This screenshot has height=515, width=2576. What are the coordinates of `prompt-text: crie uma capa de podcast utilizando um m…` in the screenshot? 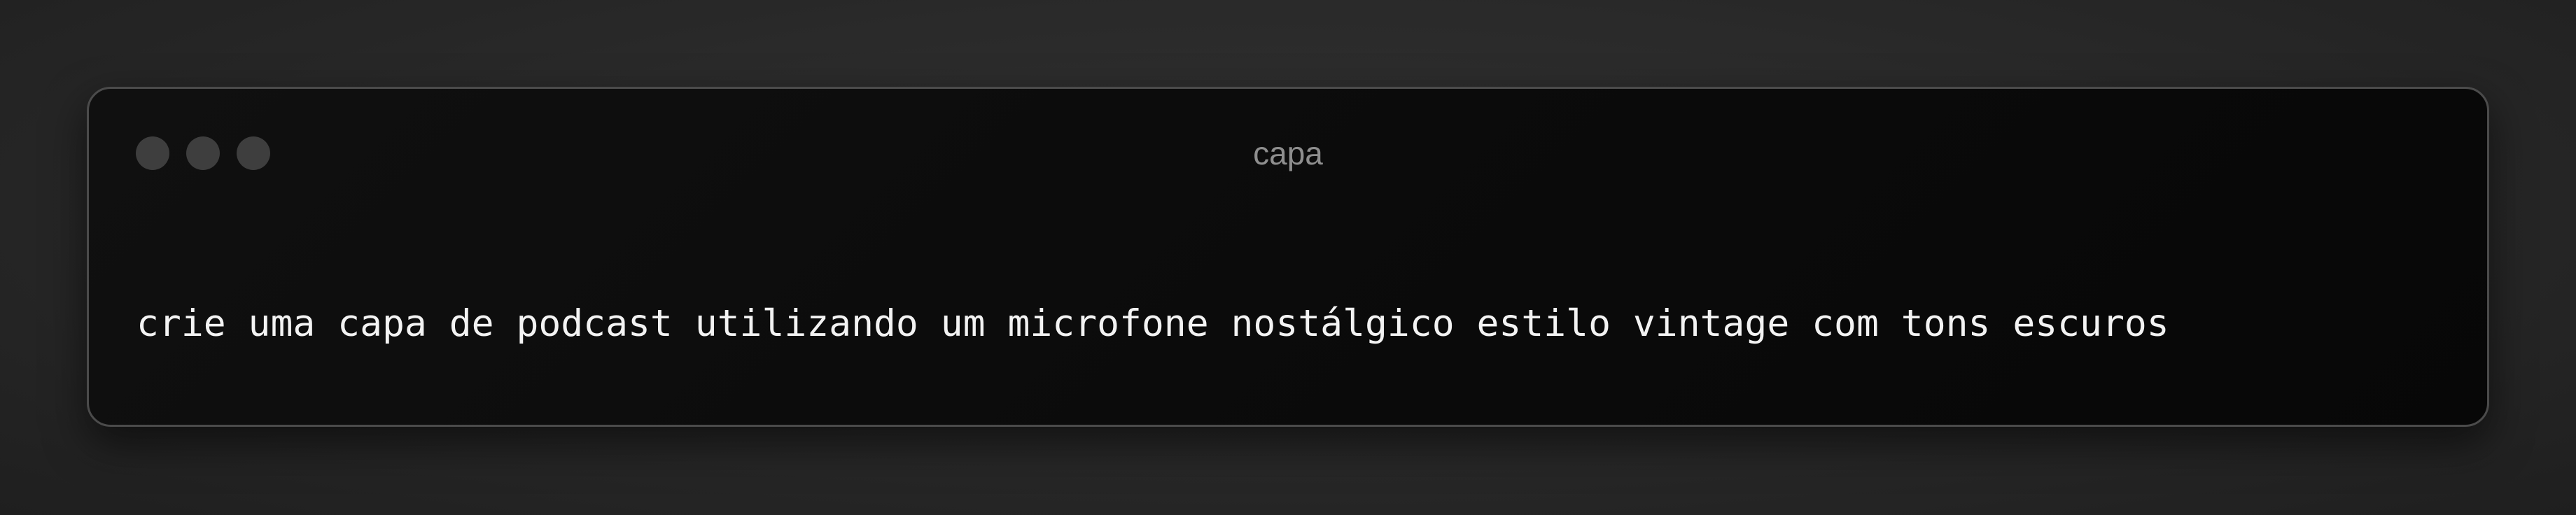 It's located at (1152, 323).